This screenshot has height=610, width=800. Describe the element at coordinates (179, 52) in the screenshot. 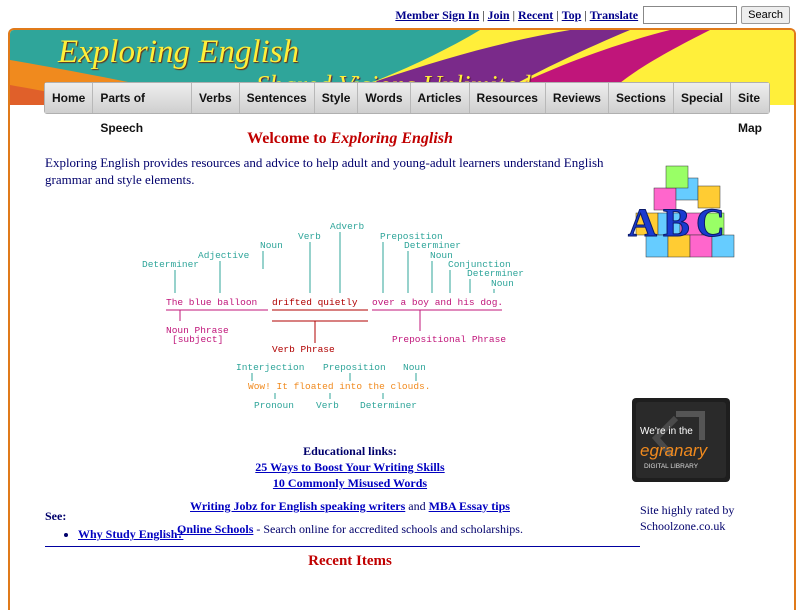

I see `banner-title: Exploring English` at that location.